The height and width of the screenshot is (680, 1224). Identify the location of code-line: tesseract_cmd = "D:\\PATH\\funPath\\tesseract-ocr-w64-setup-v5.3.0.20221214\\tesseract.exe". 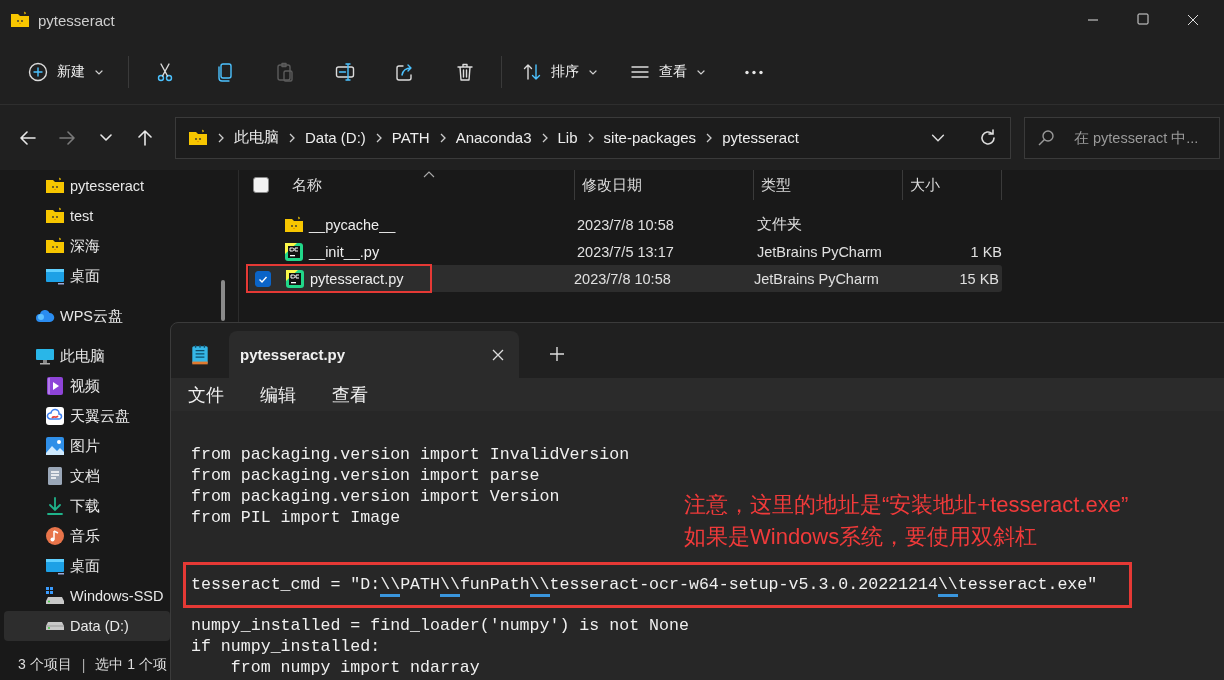
(644, 586).